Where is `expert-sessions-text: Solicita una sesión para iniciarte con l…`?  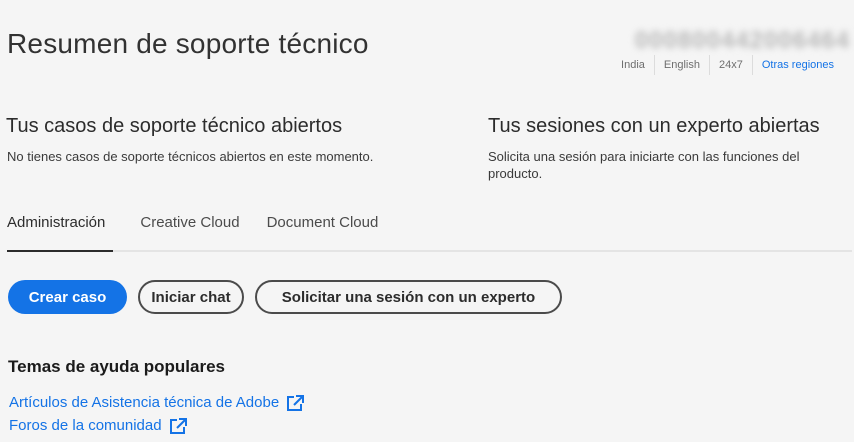
expert-sessions-text: Solicita una sesión para iniciarte con l… is located at coordinates (644, 165).